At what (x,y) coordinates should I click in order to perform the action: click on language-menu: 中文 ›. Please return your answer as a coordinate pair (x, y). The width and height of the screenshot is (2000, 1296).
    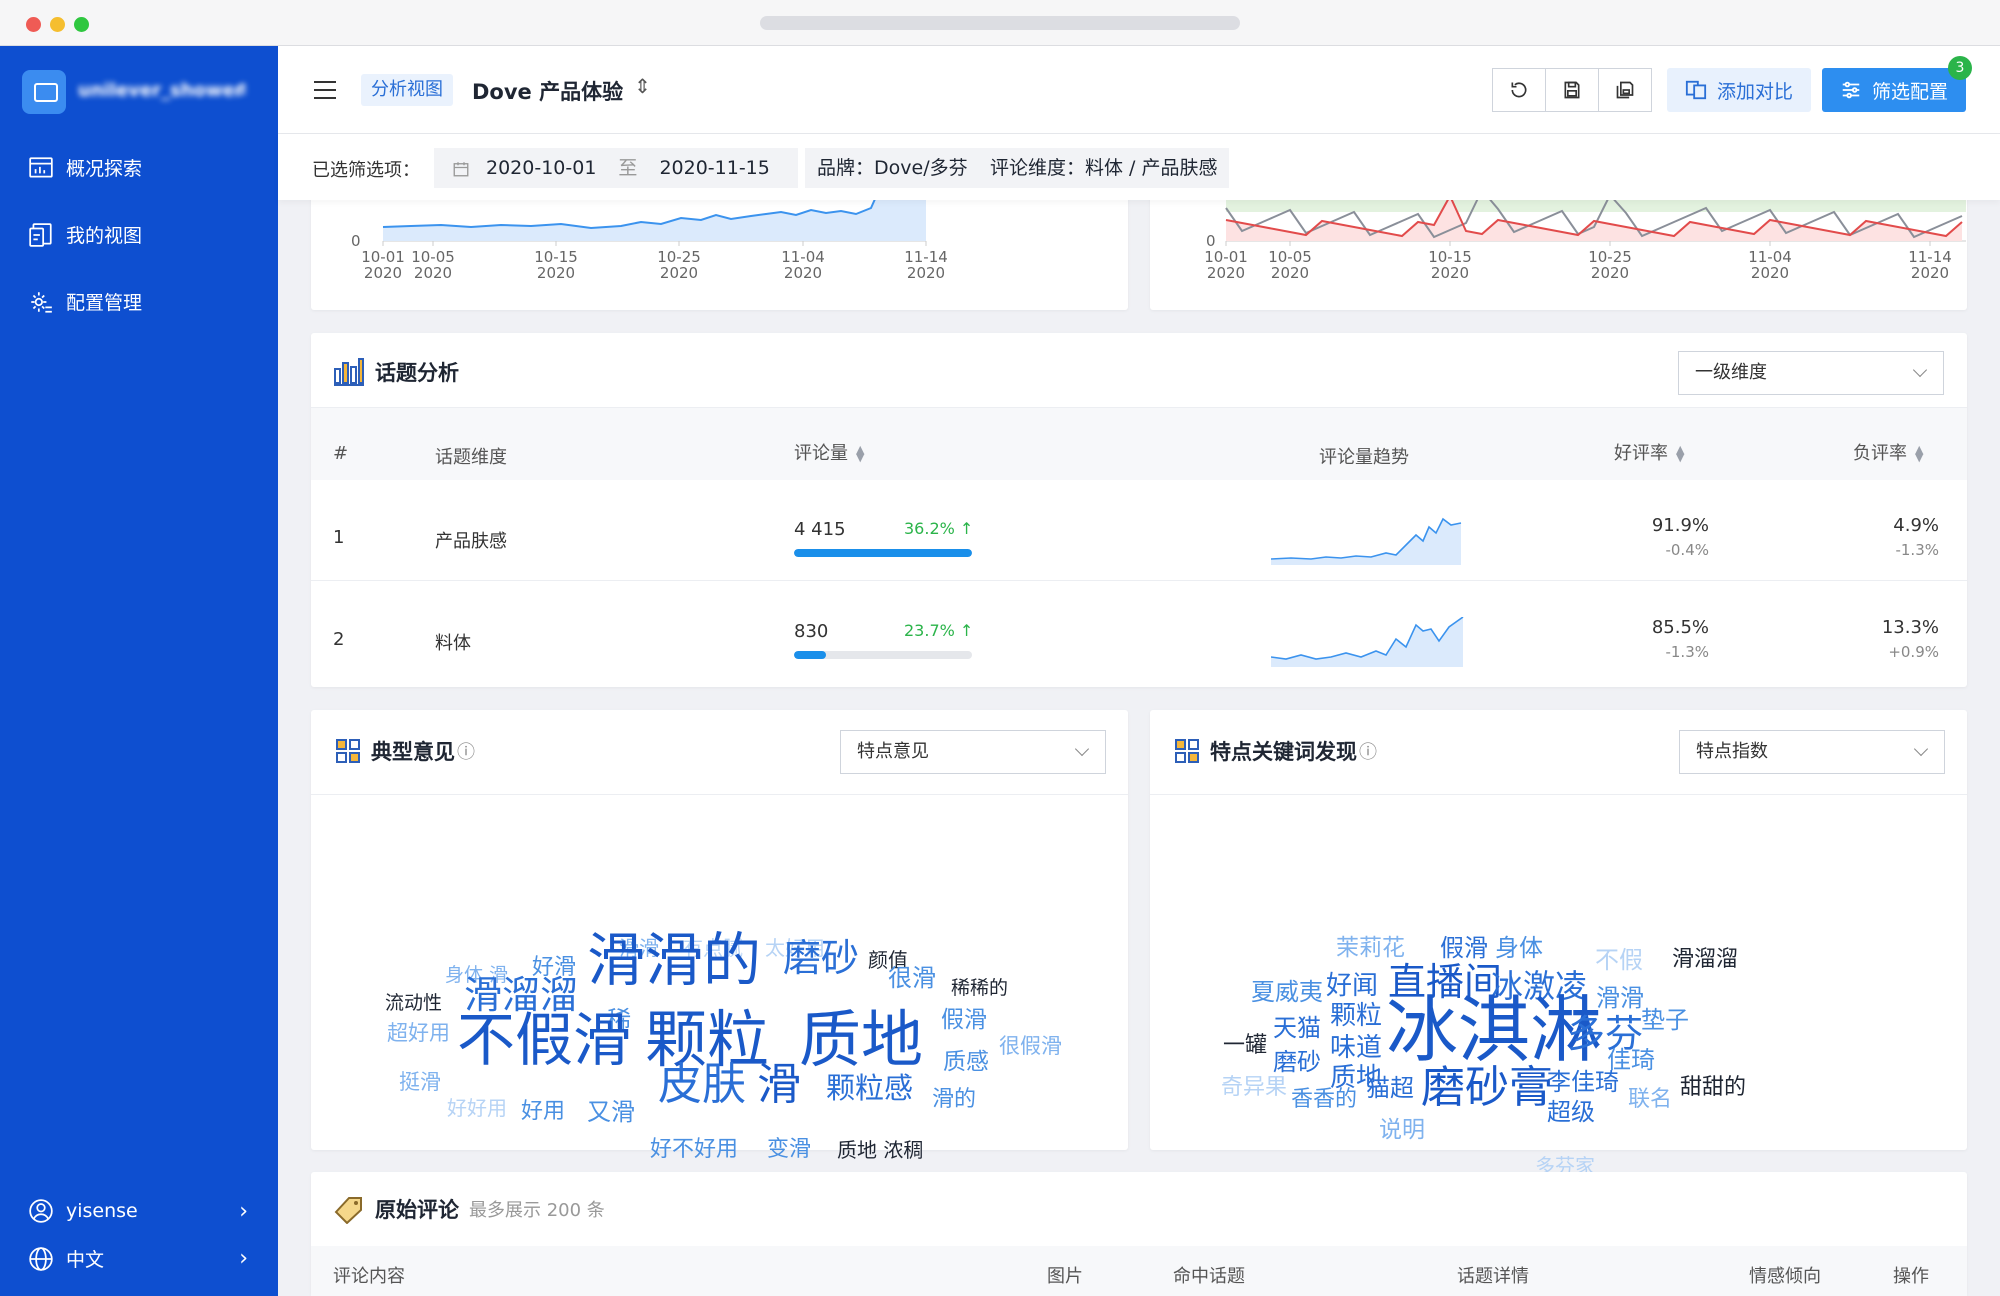
    Looking at the image, I should click on (138, 1258).